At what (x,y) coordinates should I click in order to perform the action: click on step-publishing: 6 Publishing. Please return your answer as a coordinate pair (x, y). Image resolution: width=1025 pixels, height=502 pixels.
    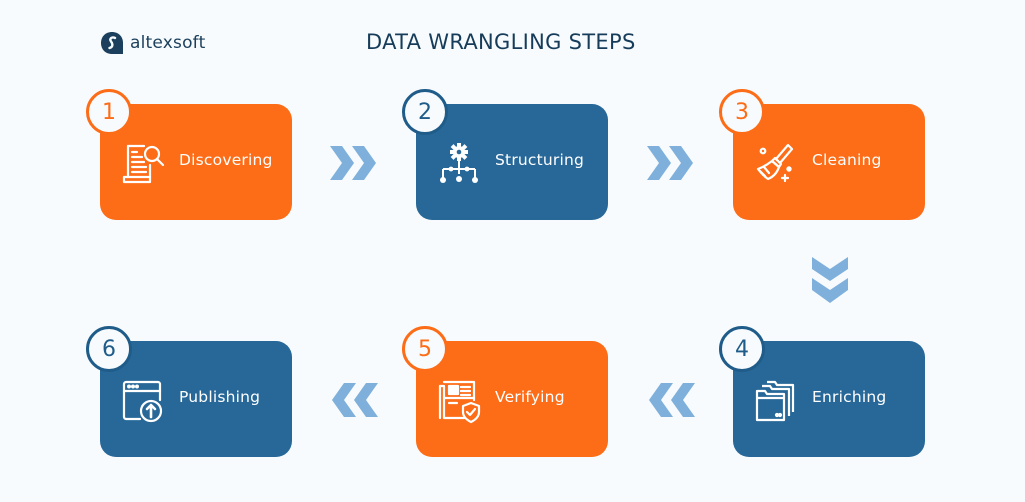
    Looking at the image, I should click on (189, 391).